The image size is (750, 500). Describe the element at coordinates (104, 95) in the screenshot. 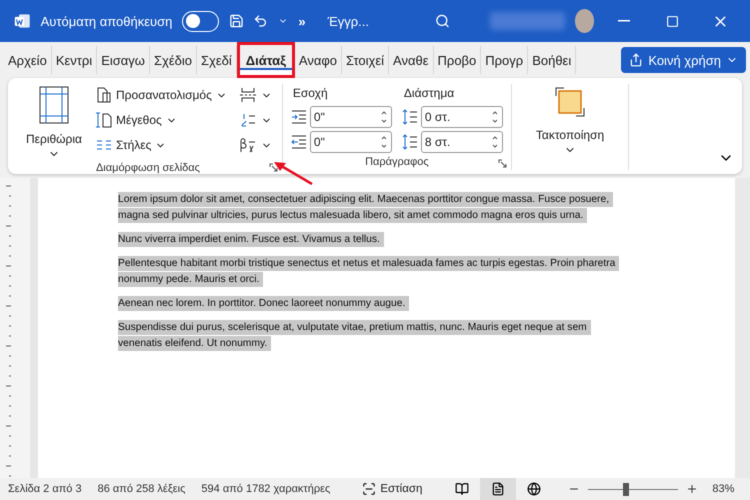

I see `orientation-icon` at that location.